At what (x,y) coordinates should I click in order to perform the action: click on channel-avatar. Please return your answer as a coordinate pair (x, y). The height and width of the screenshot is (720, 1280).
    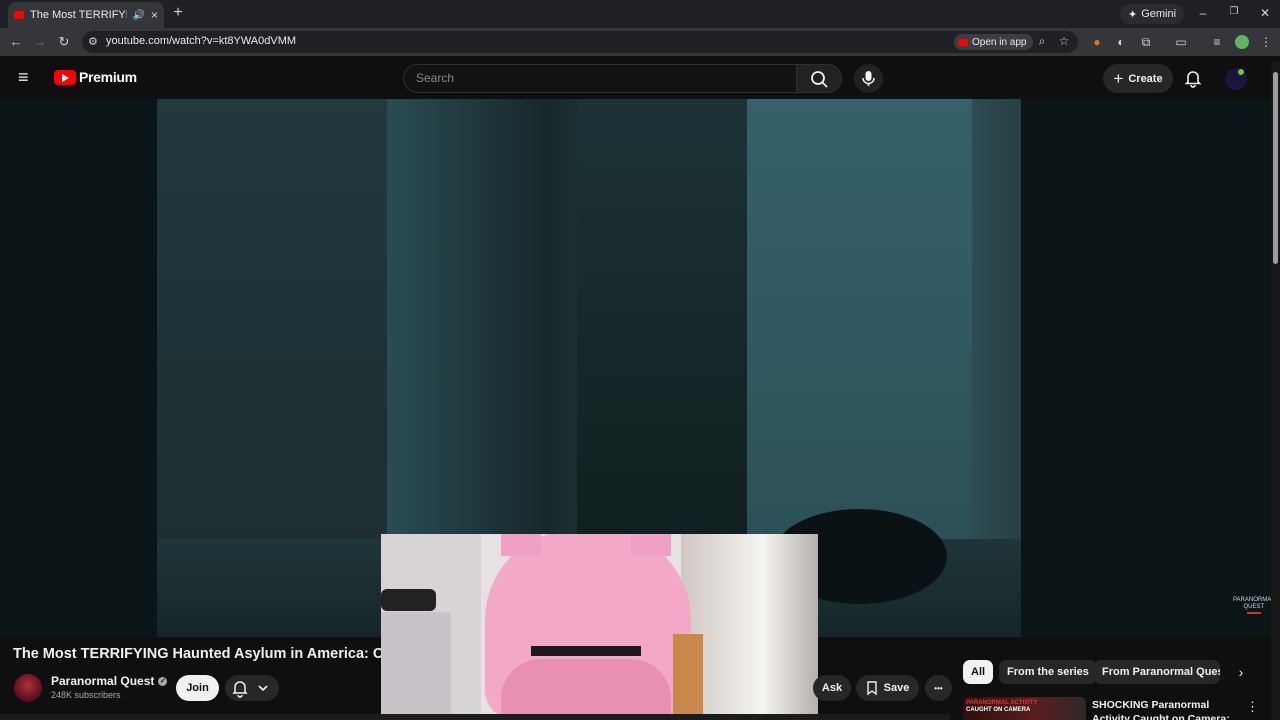
    Looking at the image, I should click on (28, 688).